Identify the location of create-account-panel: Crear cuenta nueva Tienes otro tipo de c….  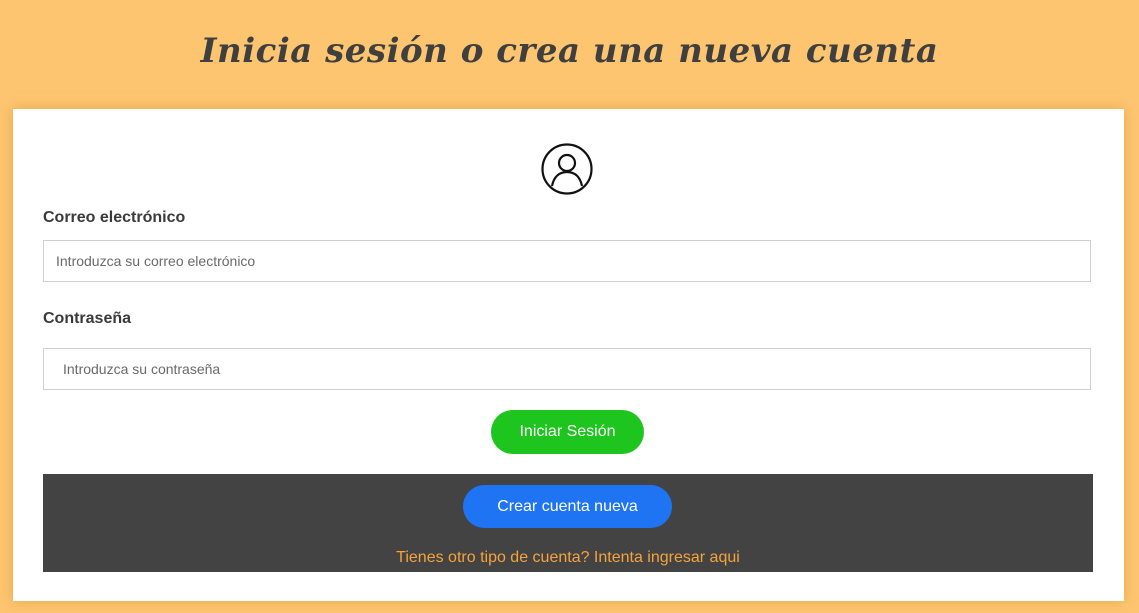
(568, 523).